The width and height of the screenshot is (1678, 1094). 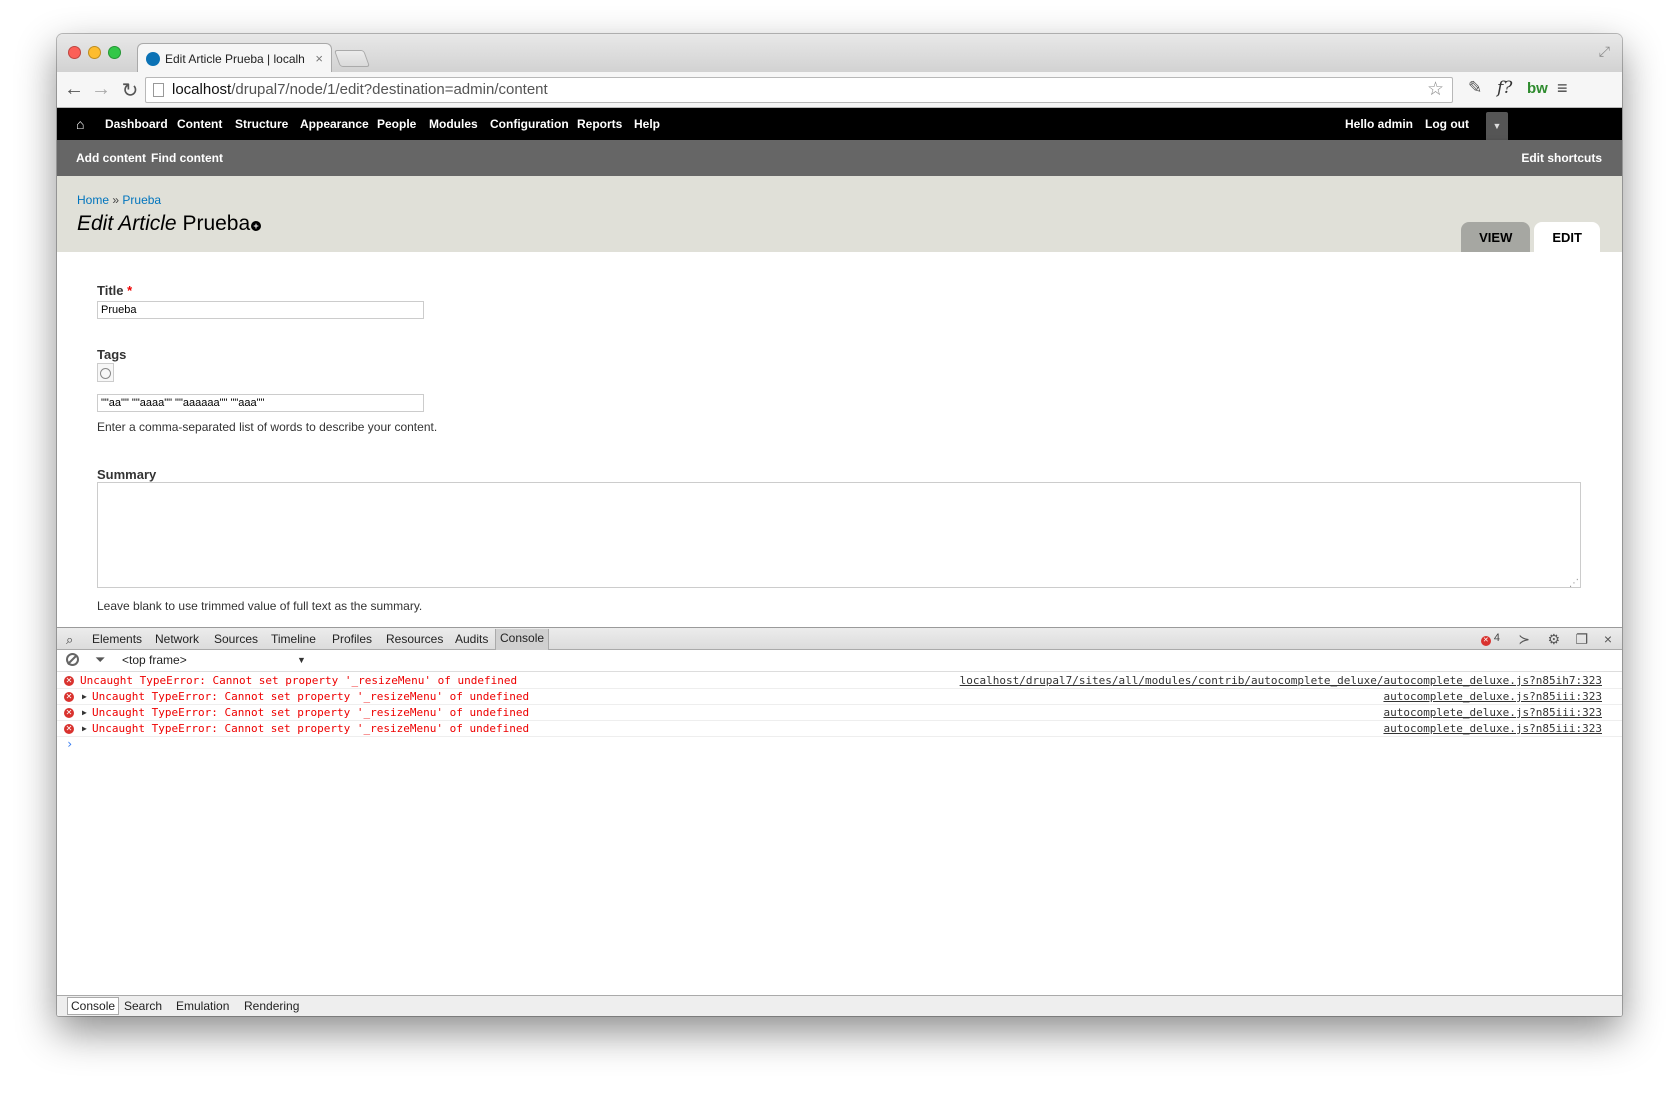 I want to click on fx-extension-icon: f?, so click(x=1504, y=88).